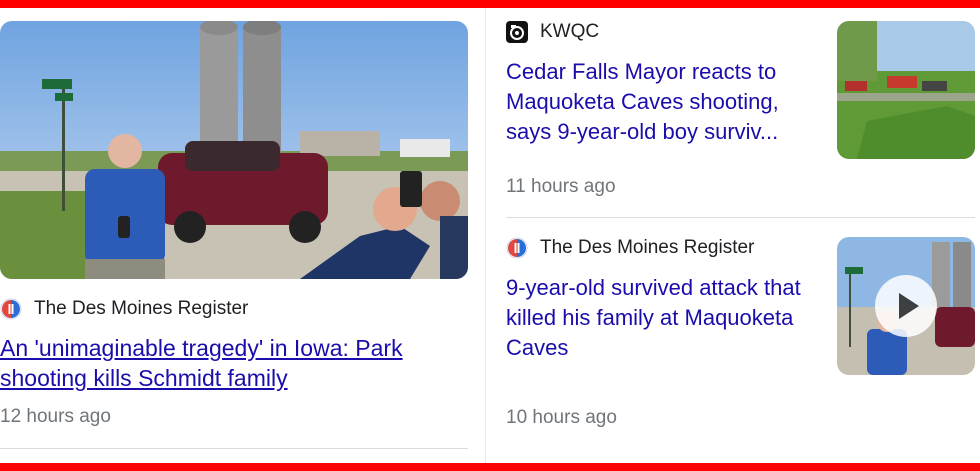 The image size is (980, 471). What do you see at coordinates (561, 186) in the screenshot?
I see `article-timestamp: 11 hours ago` at bounding box center [561, 186].